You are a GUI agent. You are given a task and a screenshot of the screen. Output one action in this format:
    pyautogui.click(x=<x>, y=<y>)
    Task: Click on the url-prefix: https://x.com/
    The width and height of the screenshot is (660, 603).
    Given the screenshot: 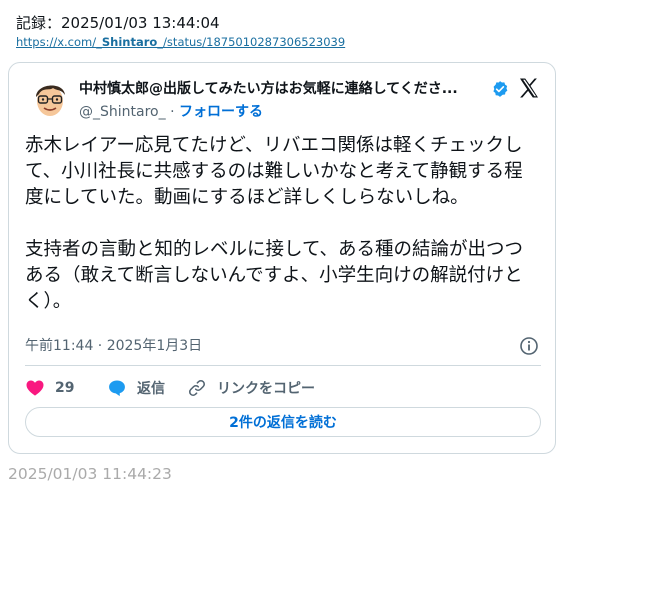 What is the action you would take?
    pyautogui.click(x=56, y=42)
    